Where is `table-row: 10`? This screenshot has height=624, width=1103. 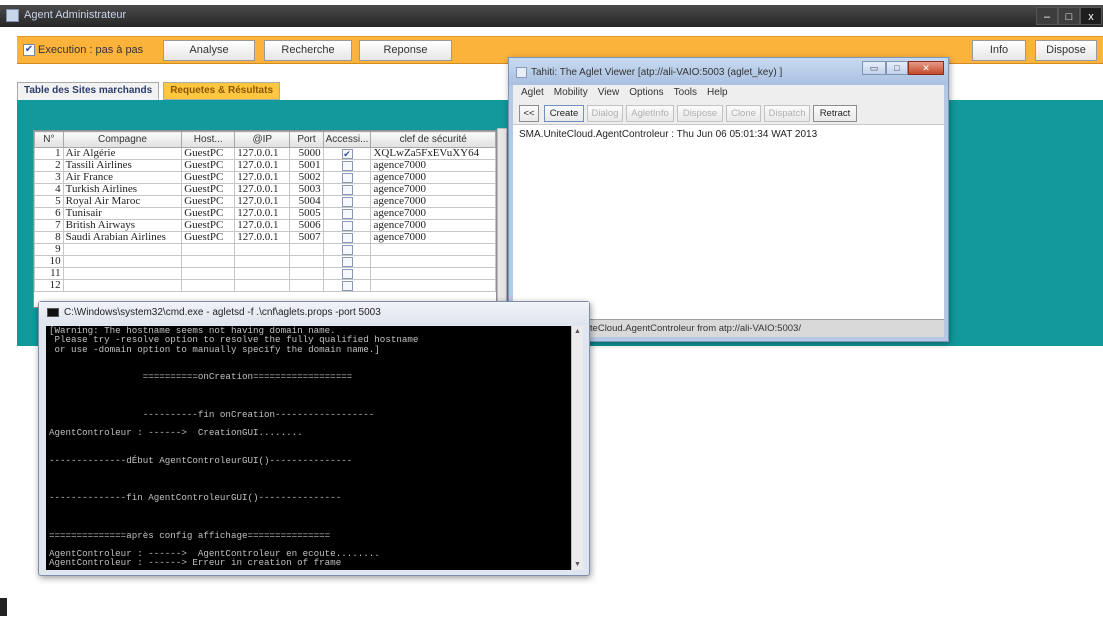 table-row: 10 is located at coordinates (265, 261).